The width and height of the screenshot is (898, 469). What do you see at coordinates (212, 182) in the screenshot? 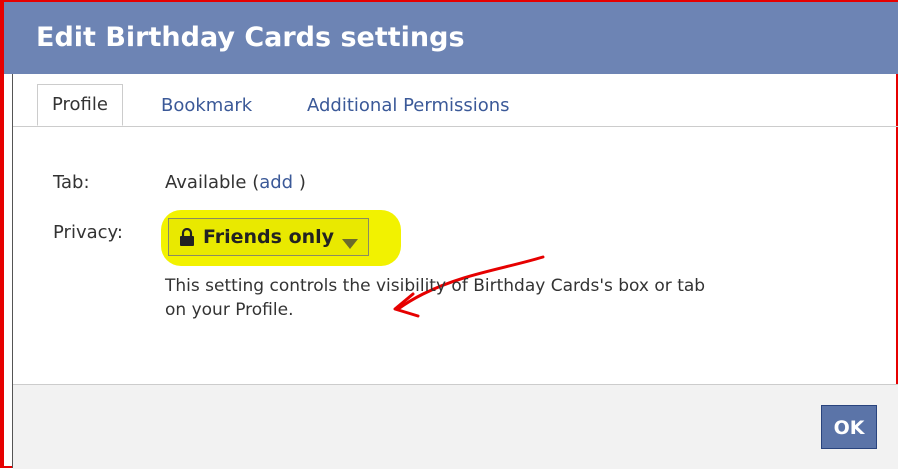
I see `tab-availability-text: Available (` at bounding box center [212, 182].